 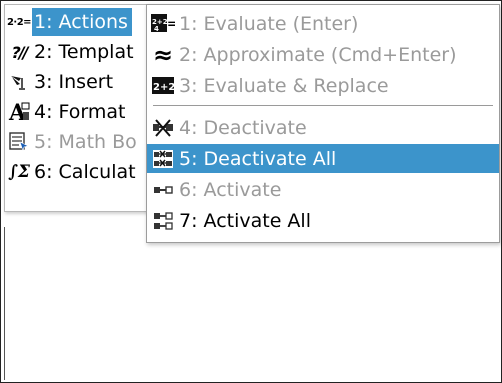 What do you see at coordinates (82, 22) in the screenshot?
I see `menu-item-label: 1: Actions` at bounding box center [82, 22].